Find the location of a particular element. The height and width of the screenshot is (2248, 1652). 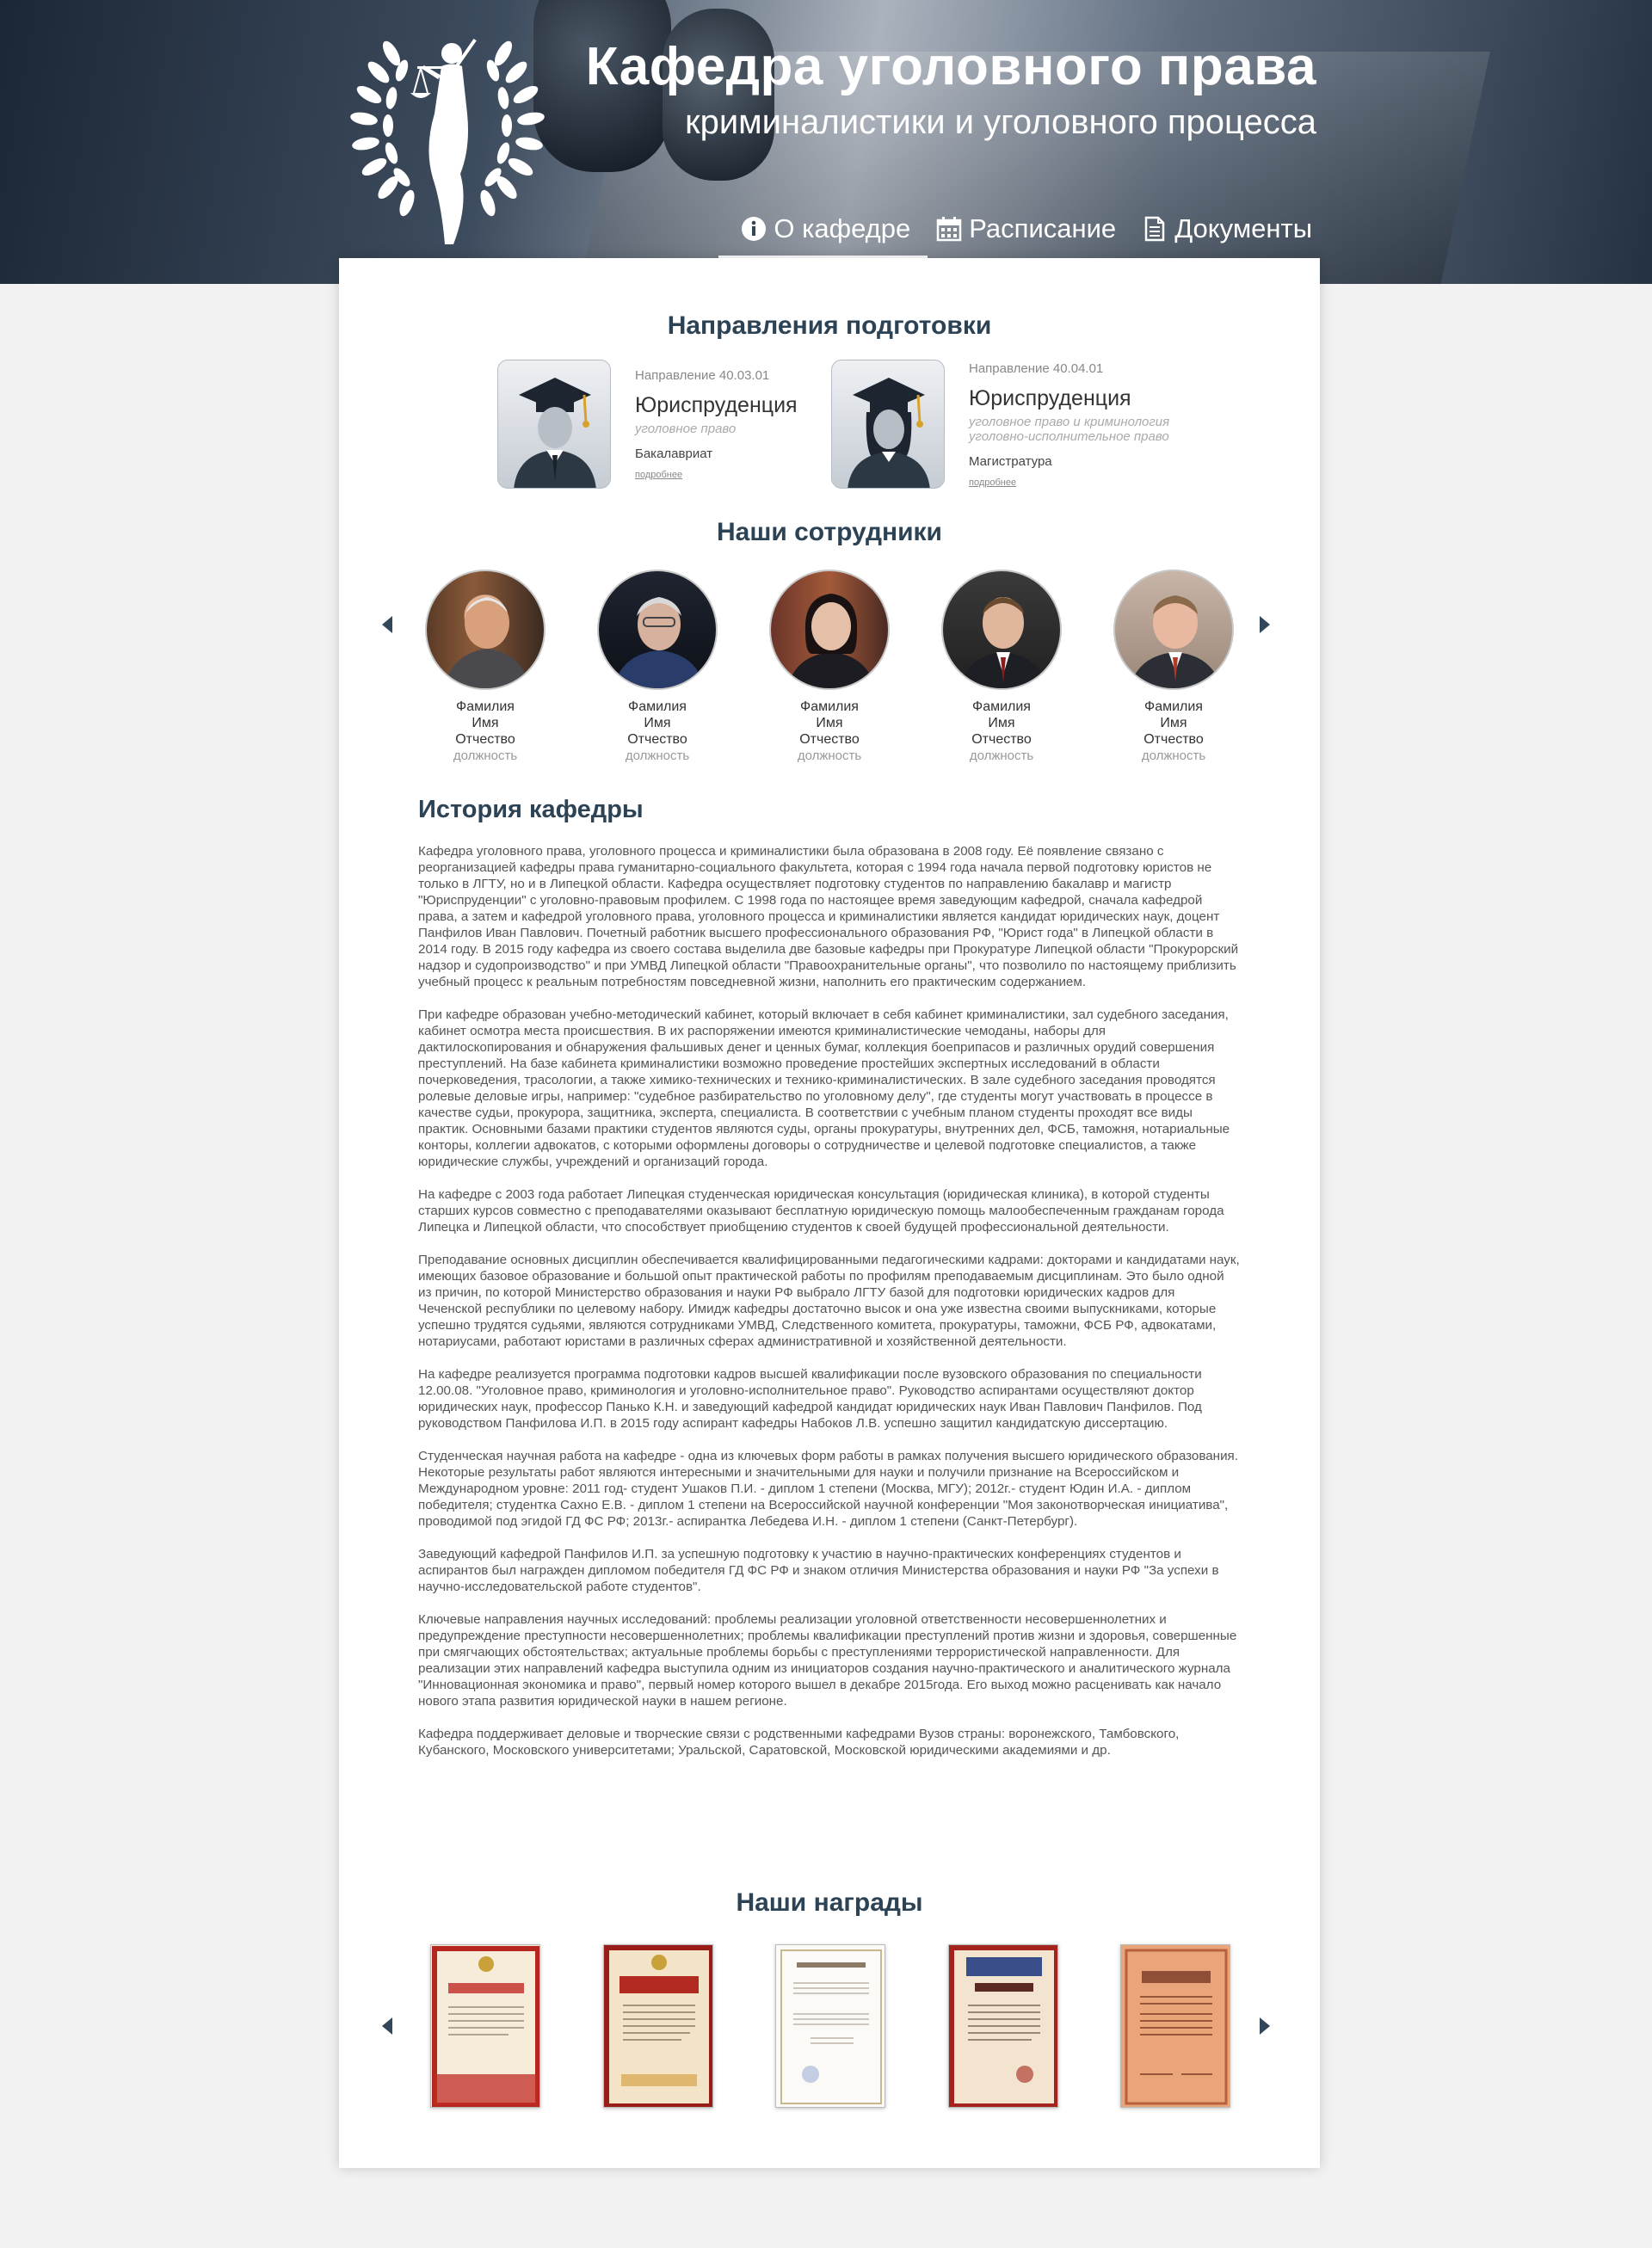

program-profile: уголовное право и криминология is located at coordinates (1069, 422).